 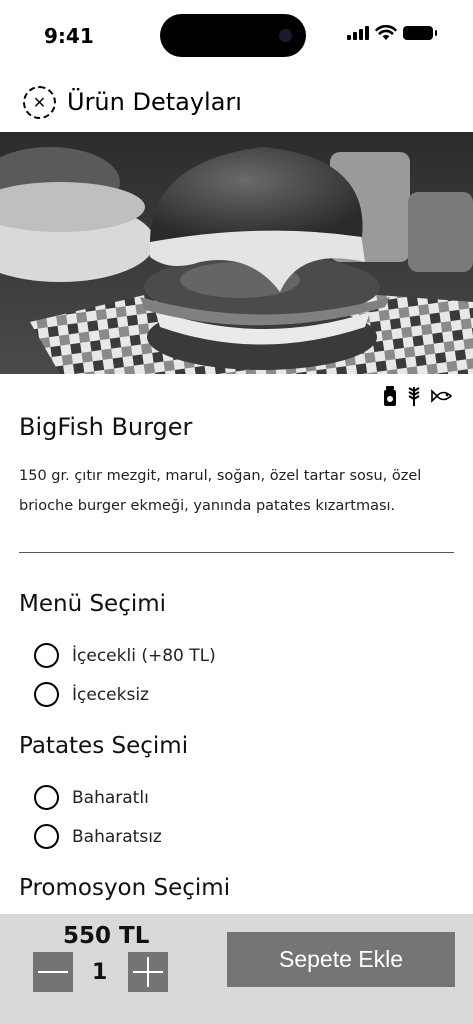 I want to click on section-title-promo: Promosyon Seçimi, so click(x=125, y=888).